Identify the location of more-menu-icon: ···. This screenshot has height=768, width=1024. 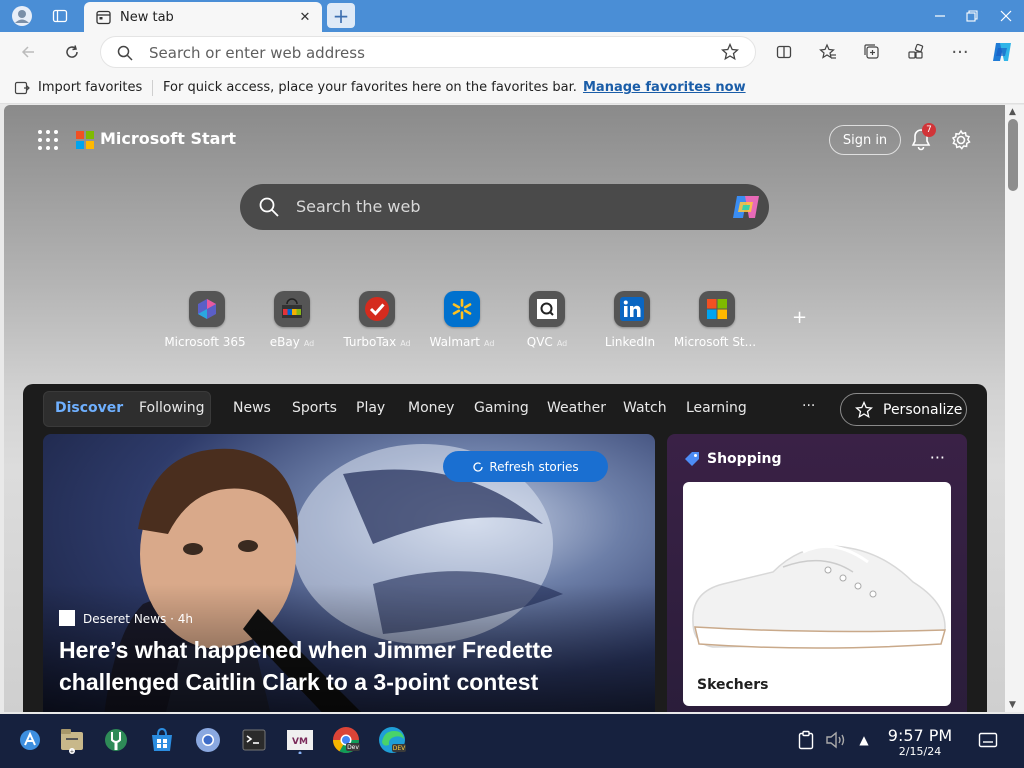
(960, 52).